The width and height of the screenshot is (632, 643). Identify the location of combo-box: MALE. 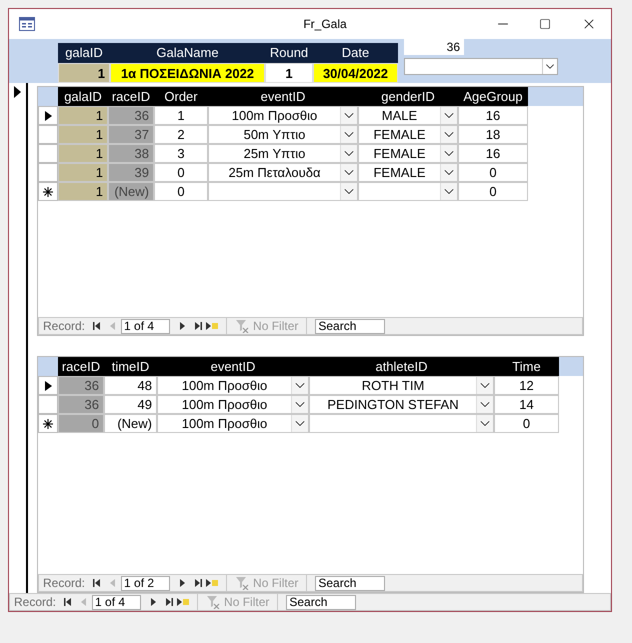
(408, 115).